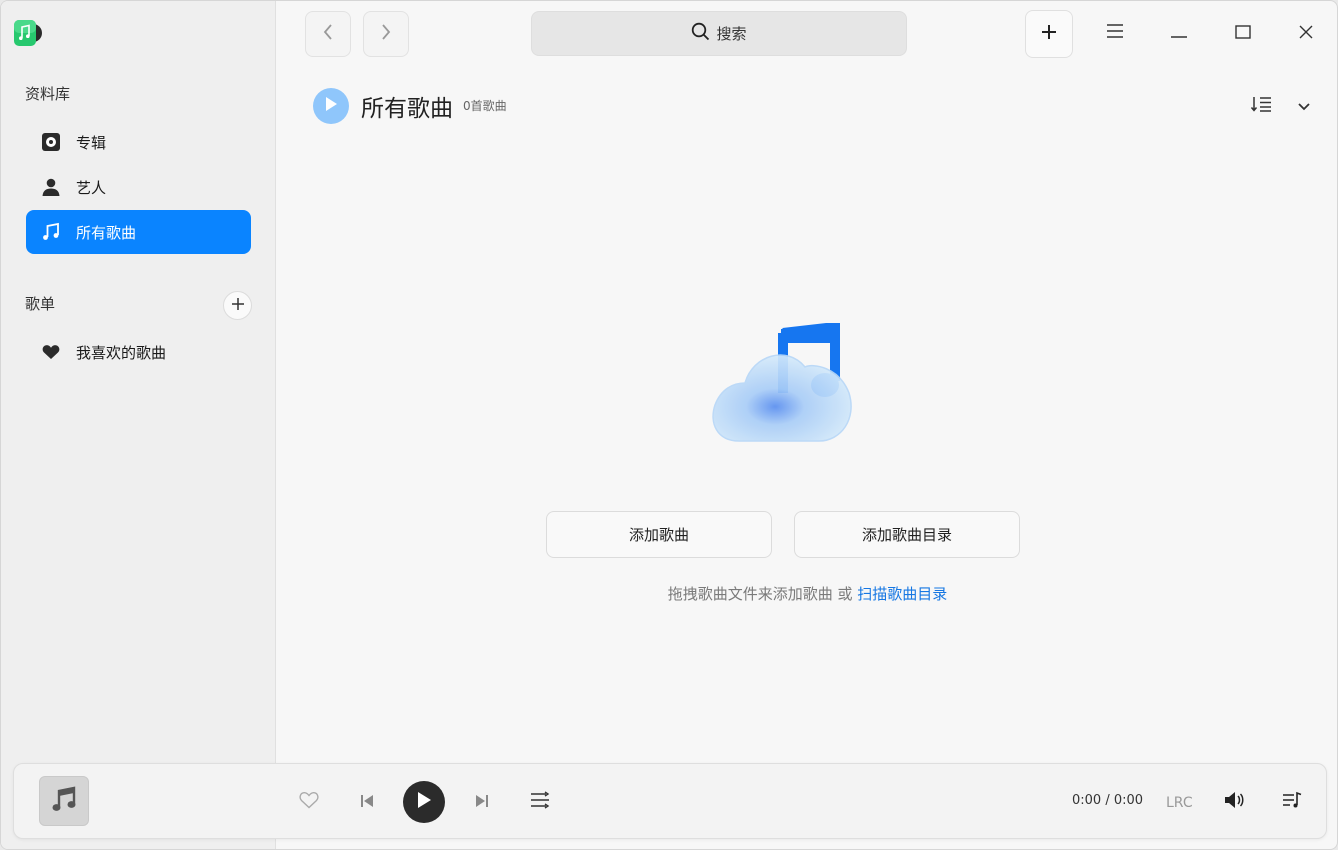  What do you see at coordinates (1087, 800) in the screenshot?
I see `time-current: 0:00` at bounding box center [1087, 800].